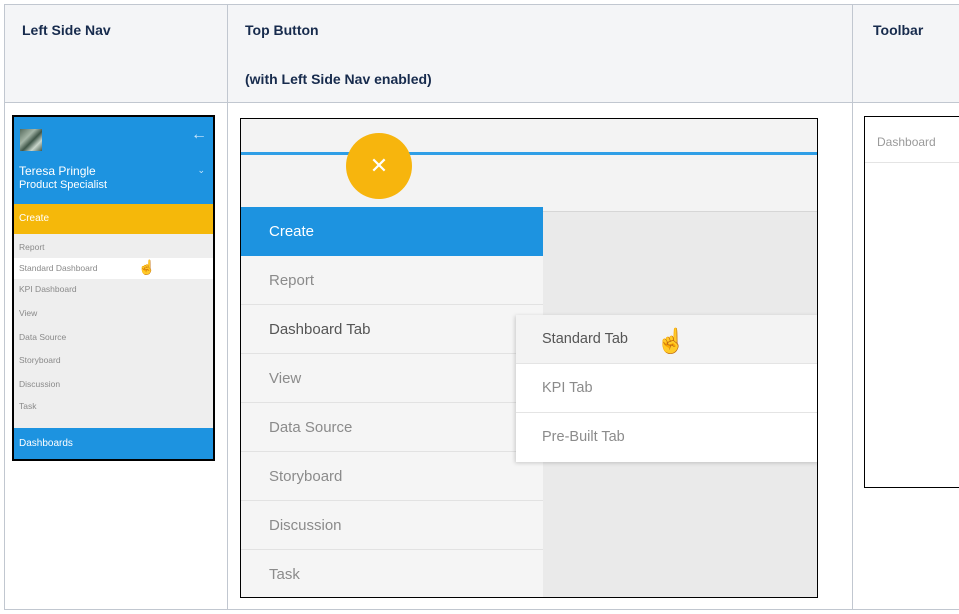  What do you see at coordinates (63, 185) in the screenshot?
I see `user-role: Product Specialist` at bounding box center [63, 185].